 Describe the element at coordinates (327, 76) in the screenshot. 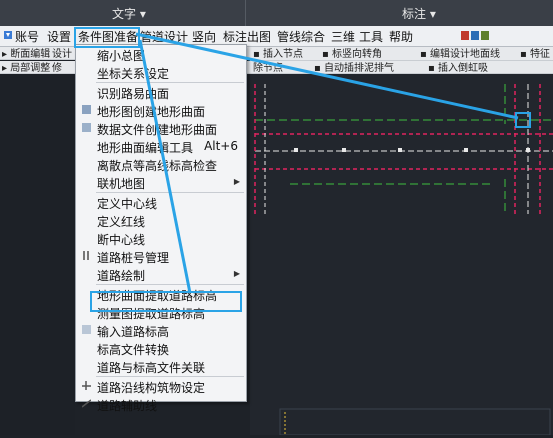

I see `arrow-to-canvas` at that location.